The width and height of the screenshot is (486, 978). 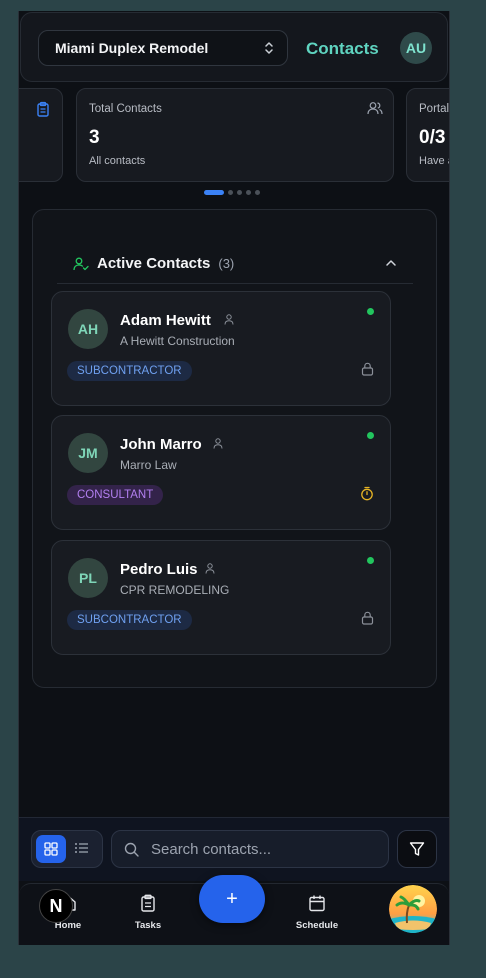 What do you see at coordinates (221, 472) in the screenshot?
I see `contact-card: JM John Marro Marro Law CONSULTANT` at bounding box center [221, 472].